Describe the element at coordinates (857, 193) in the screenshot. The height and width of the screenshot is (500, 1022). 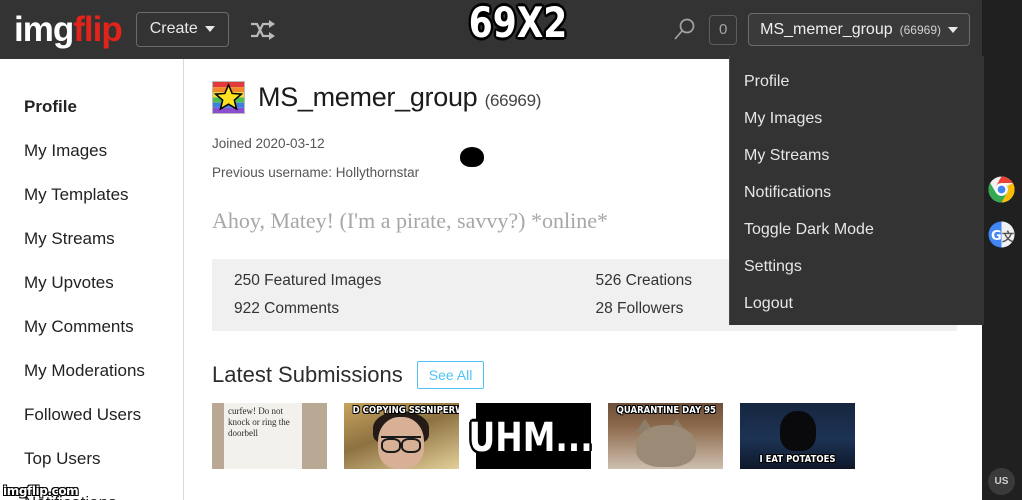
I see `menu-item-notifications: Notifications` at that location.